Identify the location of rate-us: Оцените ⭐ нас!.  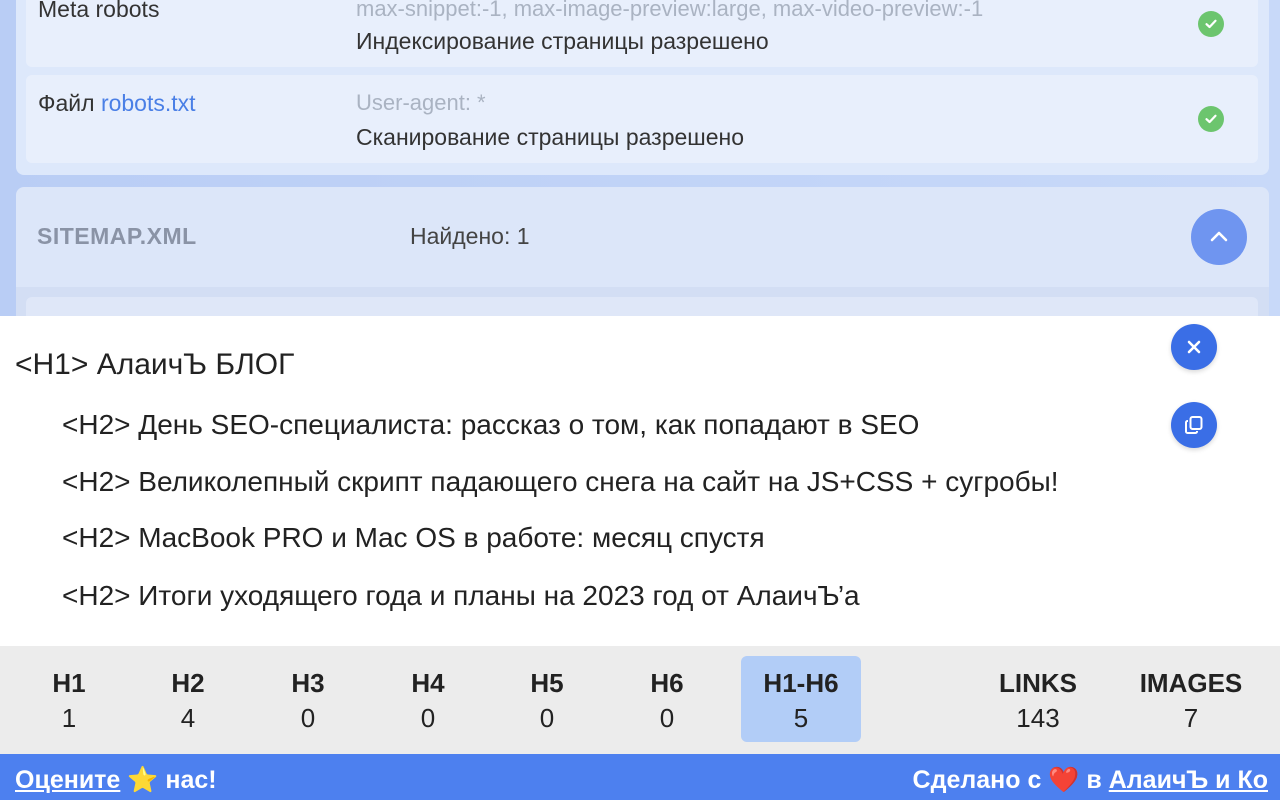
(116, 780).